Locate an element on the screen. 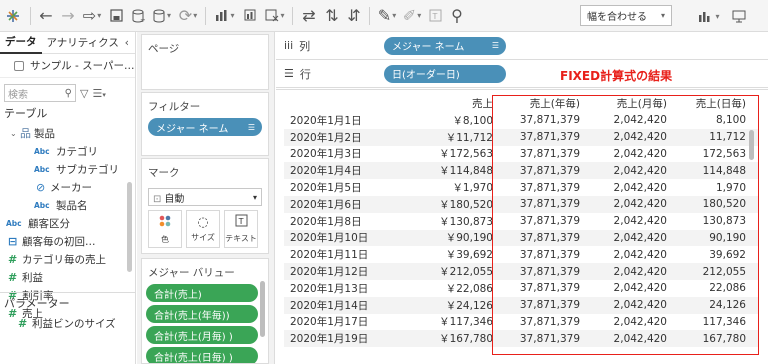  text-button: T テキスト is located at coordinates (241, 229).